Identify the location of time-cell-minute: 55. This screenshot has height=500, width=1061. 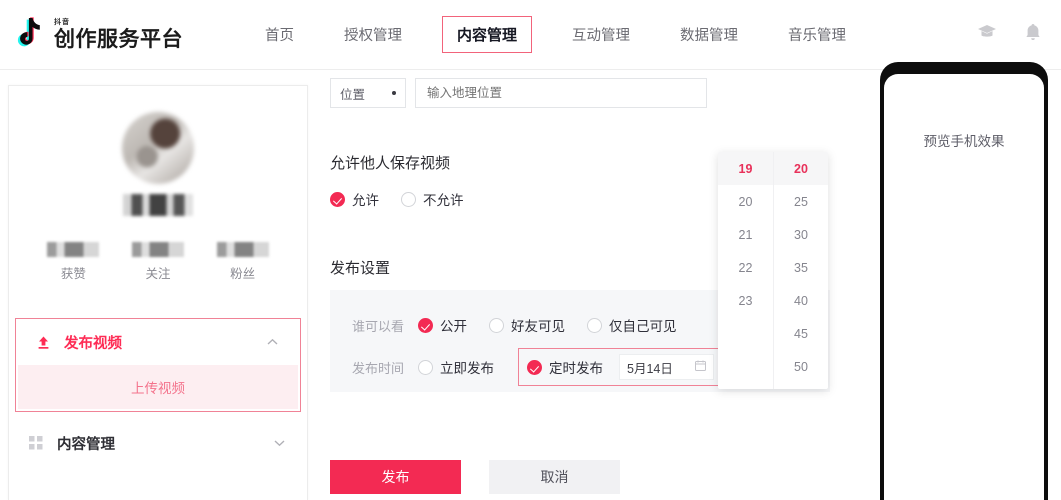
(801, 386).